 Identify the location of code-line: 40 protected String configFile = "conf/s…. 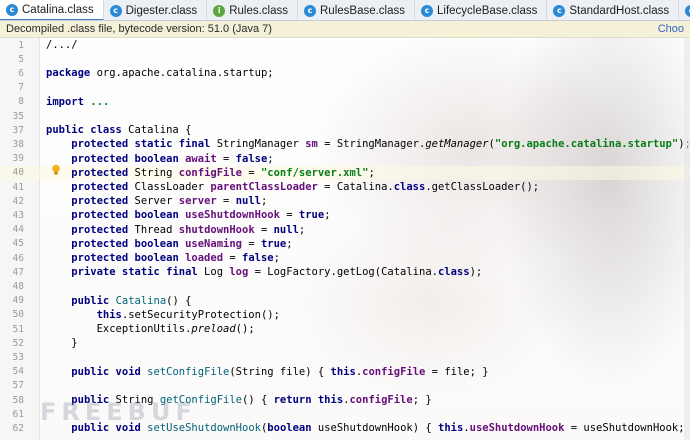
(345, 172).